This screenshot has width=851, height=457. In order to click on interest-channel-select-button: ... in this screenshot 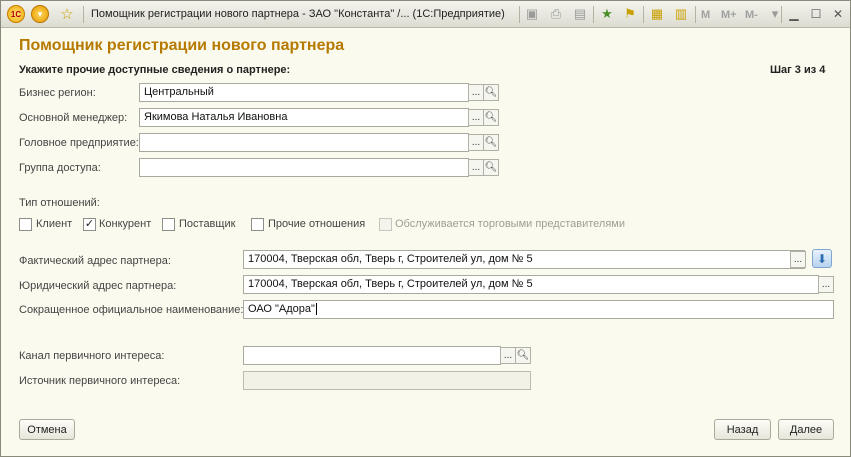, I will do `click(508, 355)`.